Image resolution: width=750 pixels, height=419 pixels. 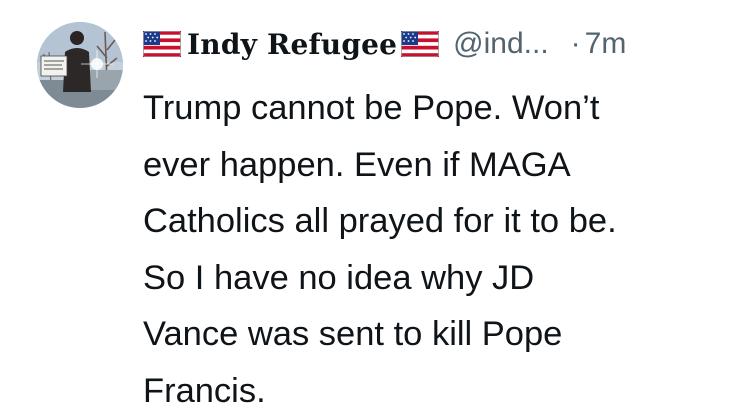 What do you see at coordinates (443, 108) in the screenshot?
I see `tweet-text-line: Trump cannot be Pope. Won’t` at bounding box center [443, 108].